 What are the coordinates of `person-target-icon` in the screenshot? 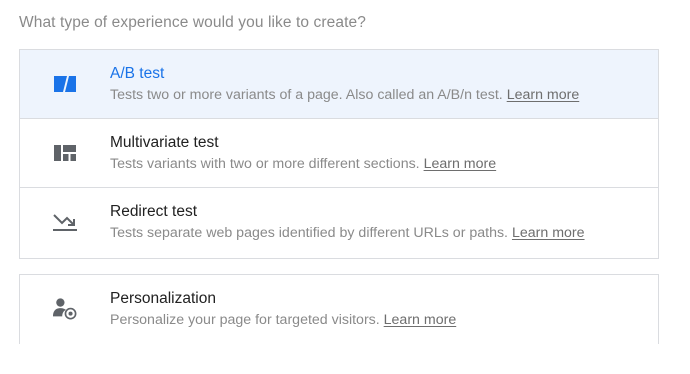 It's located at (65, 309).